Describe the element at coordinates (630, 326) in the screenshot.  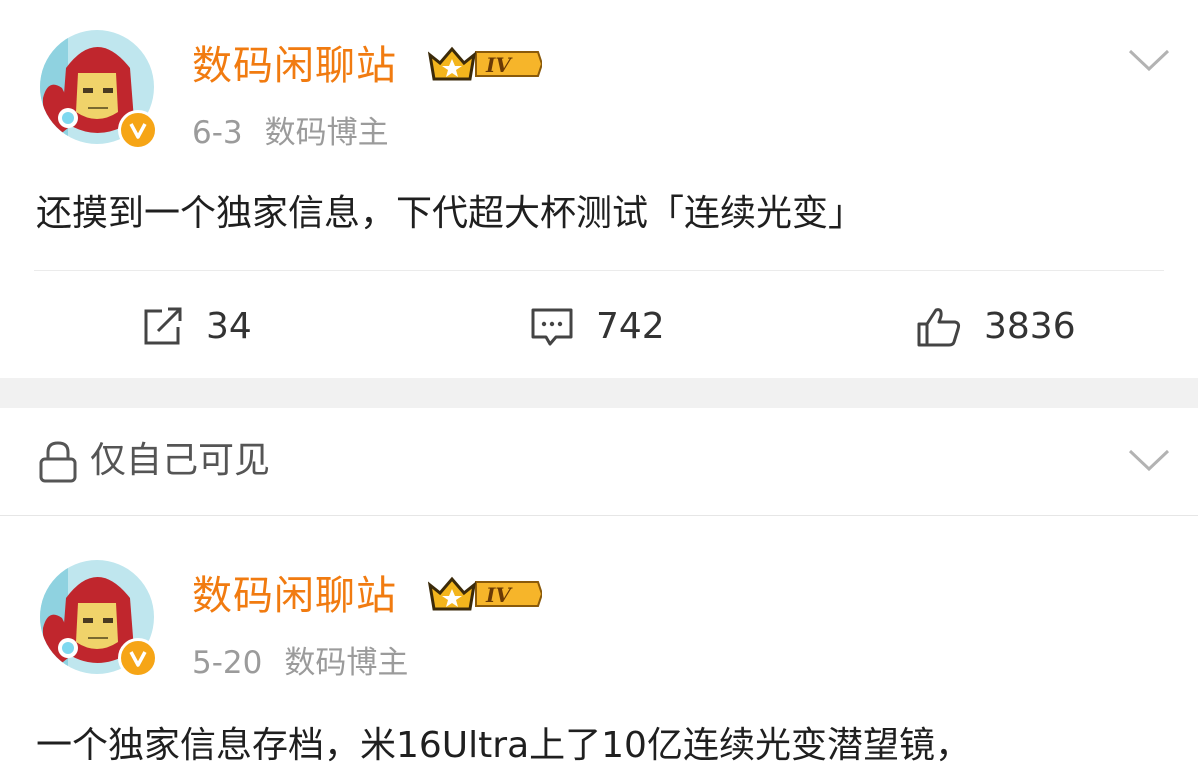
I see `comment-count: 742` at that location.